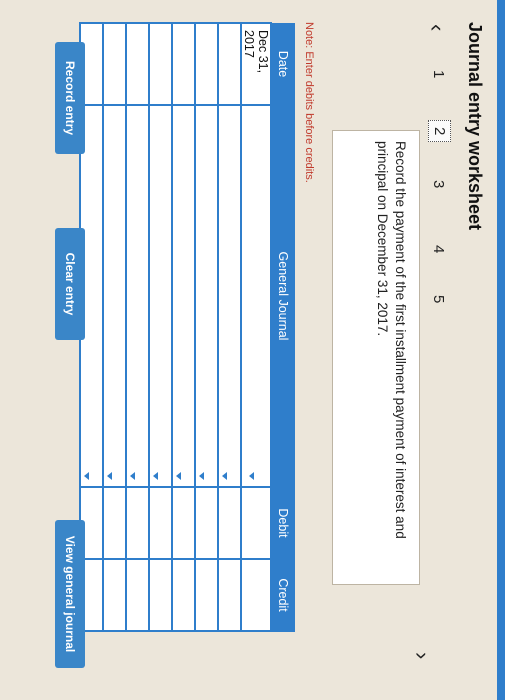  What do you see at coordinates (283, 595) in the screenshot?
I see `header-credit: Credit` at bounding box center [283, 595].